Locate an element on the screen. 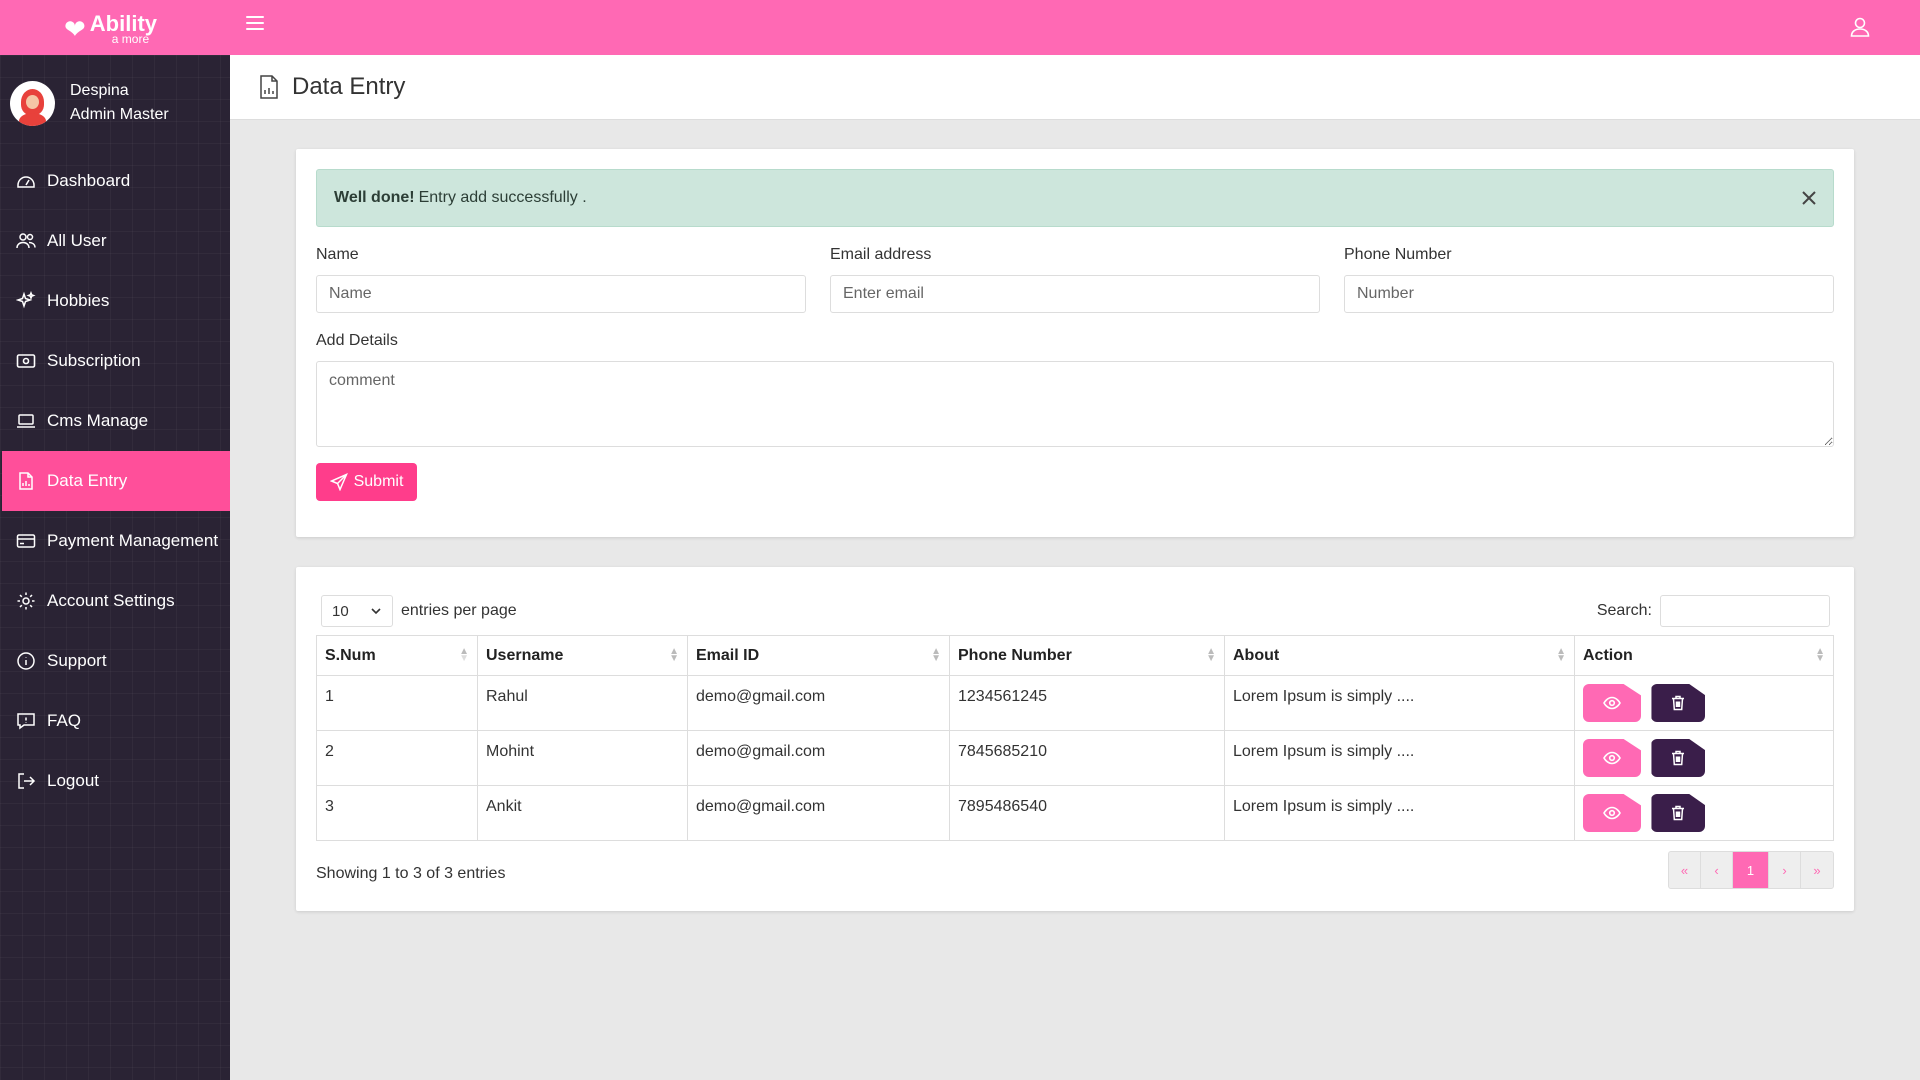 The height and width of the screenshot is (1080, 1920). column-header-email: Email ID ▲ ▼ is located at coordinates (818, 655).